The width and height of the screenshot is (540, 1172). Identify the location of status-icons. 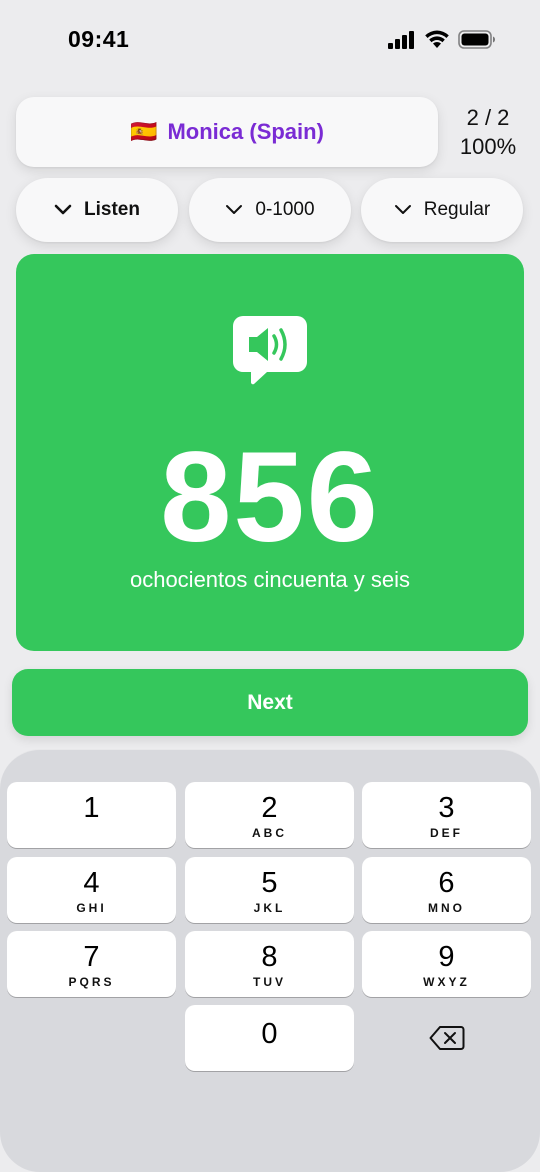
(442, 39).